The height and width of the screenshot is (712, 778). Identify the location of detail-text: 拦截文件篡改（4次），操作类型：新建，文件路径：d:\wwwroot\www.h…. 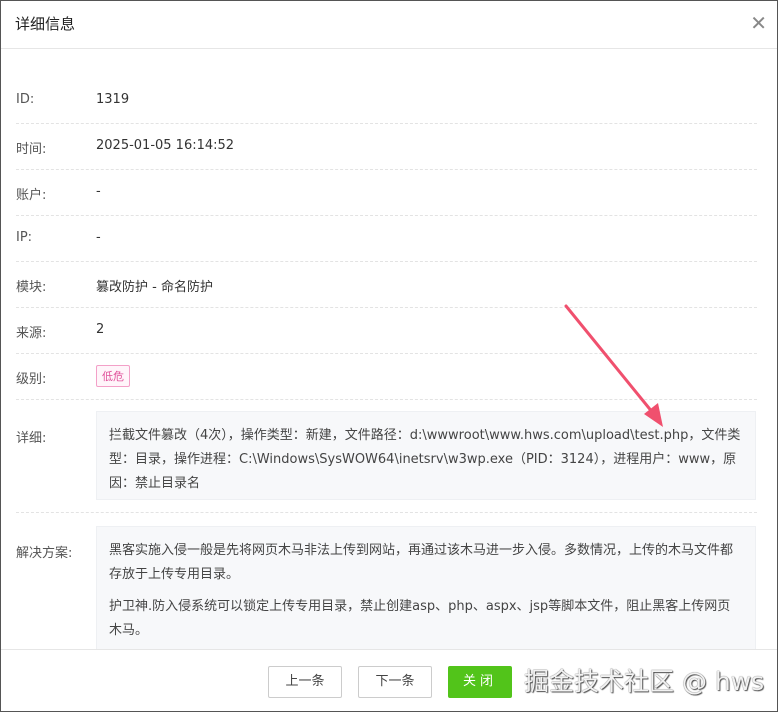
(425, 459).